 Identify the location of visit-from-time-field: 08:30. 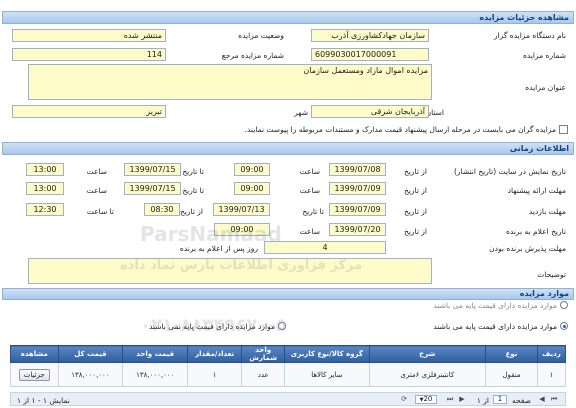
(162, 209).